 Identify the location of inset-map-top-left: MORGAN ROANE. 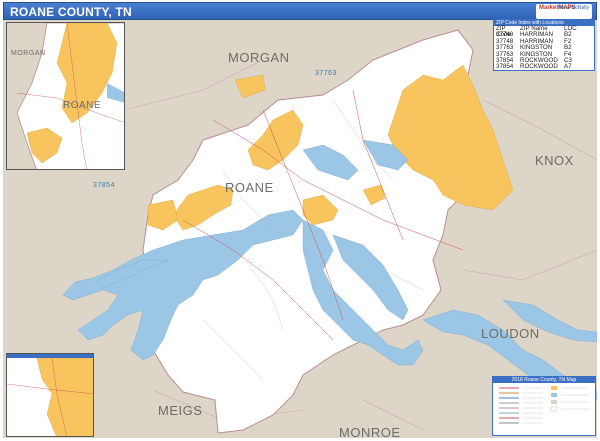
(65, 96).